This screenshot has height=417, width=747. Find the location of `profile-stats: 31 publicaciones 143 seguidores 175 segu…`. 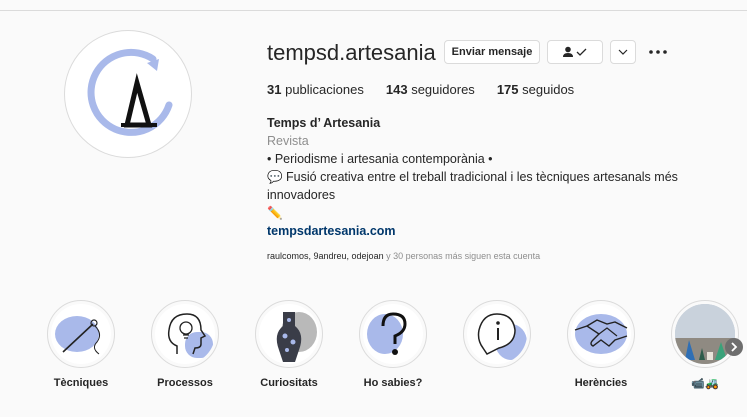

profile-stats: 31 publicaciones 143 seguidores 175 segu… is located at coordinates (431, 89).